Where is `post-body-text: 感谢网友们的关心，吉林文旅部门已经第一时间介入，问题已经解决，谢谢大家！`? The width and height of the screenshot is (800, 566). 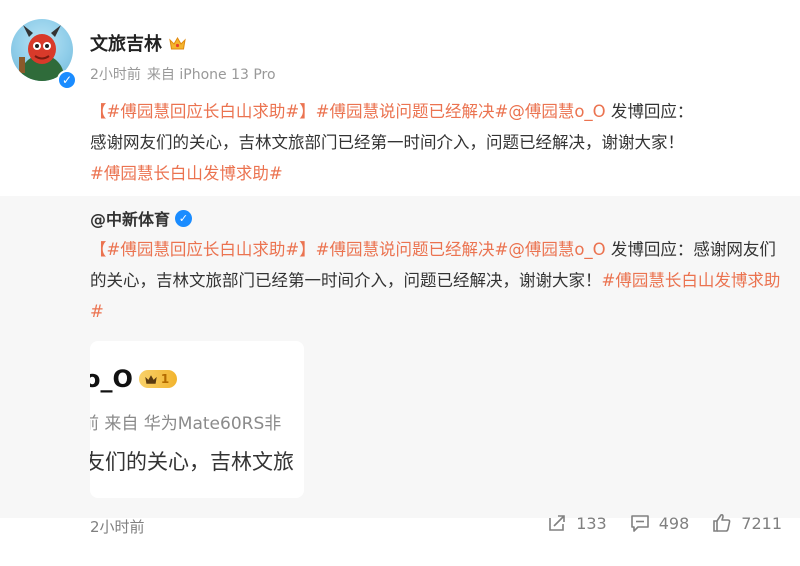 post-body-text: 感谢网友们的关心，吉林文旅部门已经第一时间介入，问题已经解决，谢谢大家！ is located at coordinates (387, 142).